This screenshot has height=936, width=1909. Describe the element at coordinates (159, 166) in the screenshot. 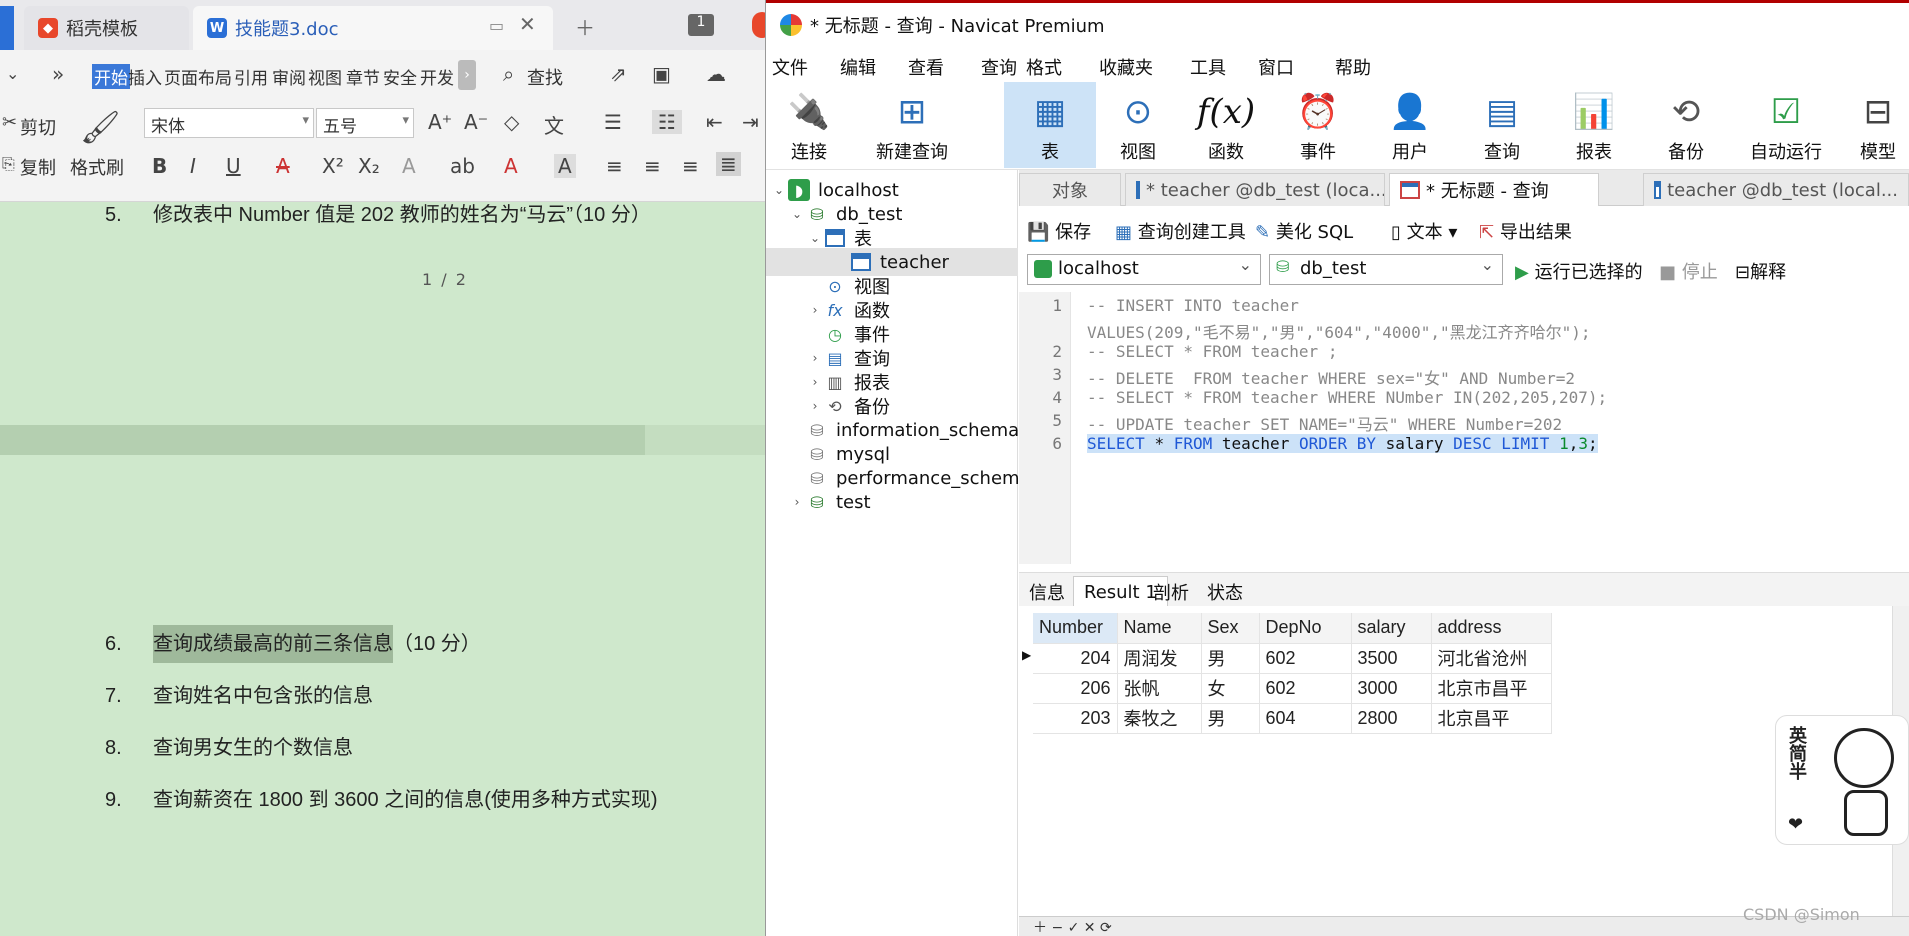

I see `bold-icon: B` at that location.